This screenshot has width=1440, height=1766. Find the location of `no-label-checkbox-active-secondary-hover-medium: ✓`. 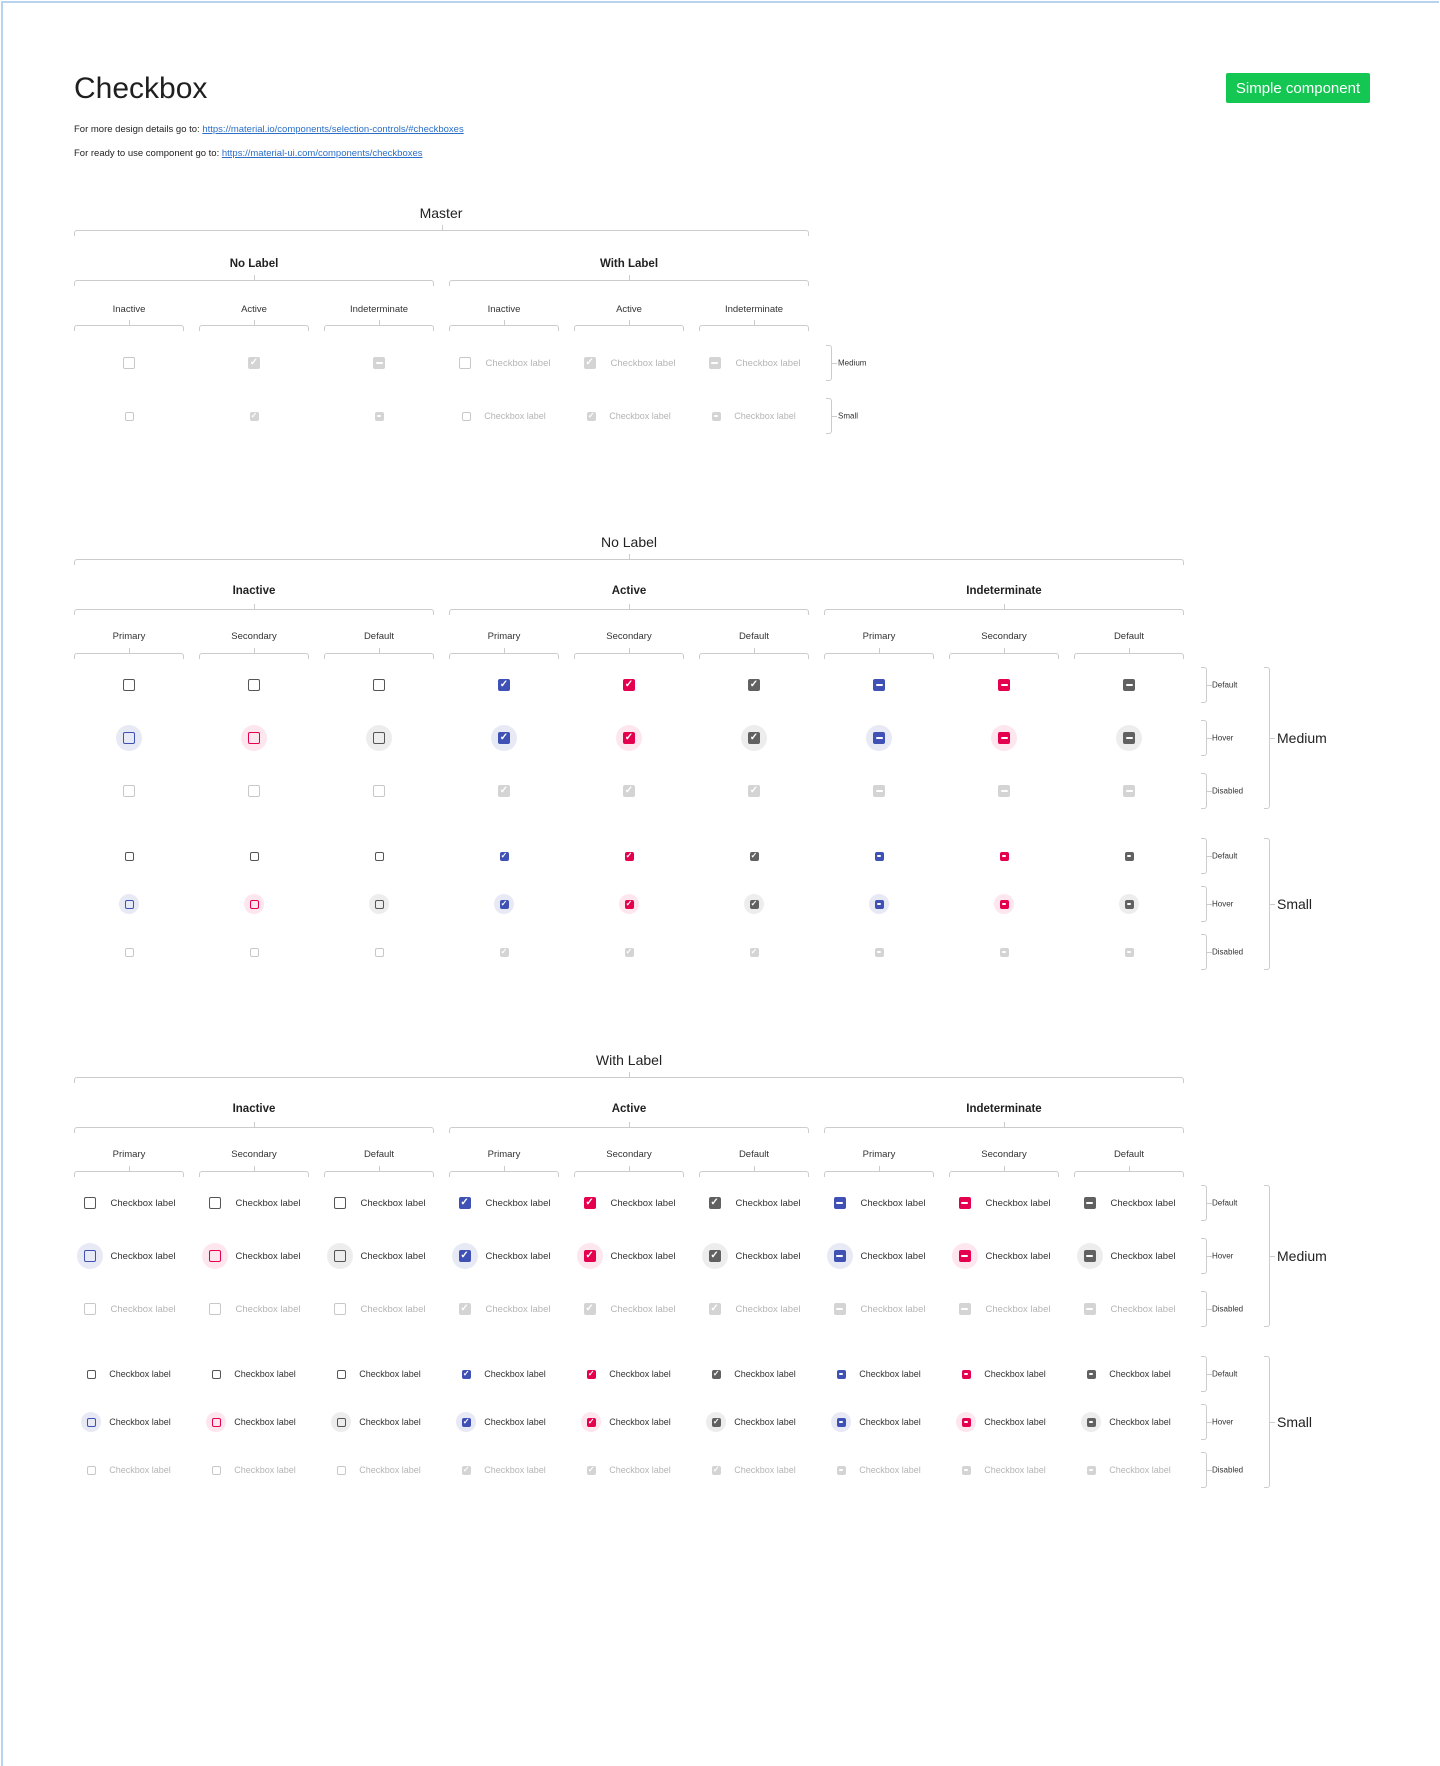

no-label-checkbox-active-secondary-hover-medium: ✓ is located at coordinates (629, 738).